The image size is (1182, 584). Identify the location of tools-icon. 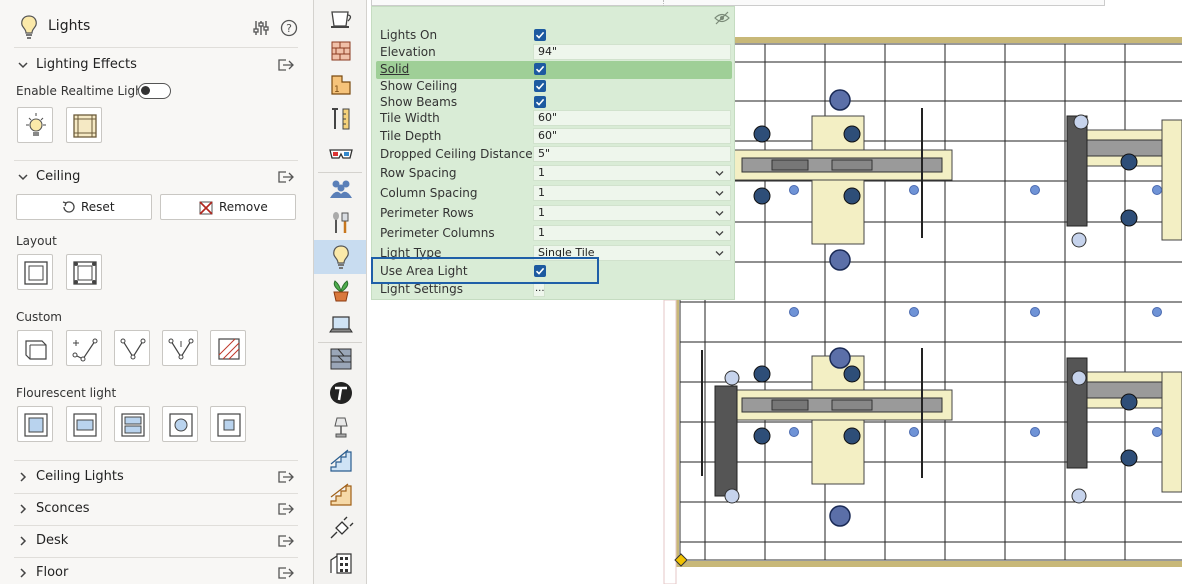
(341, 119).